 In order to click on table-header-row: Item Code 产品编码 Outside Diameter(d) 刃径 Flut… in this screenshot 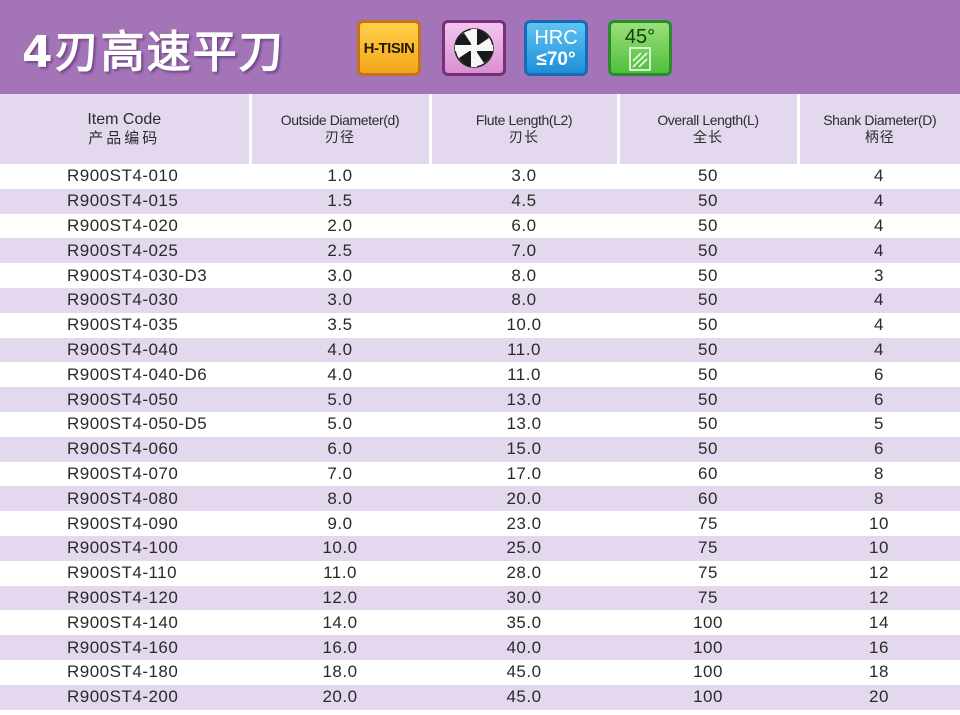, I will do `click(480, 129)`.